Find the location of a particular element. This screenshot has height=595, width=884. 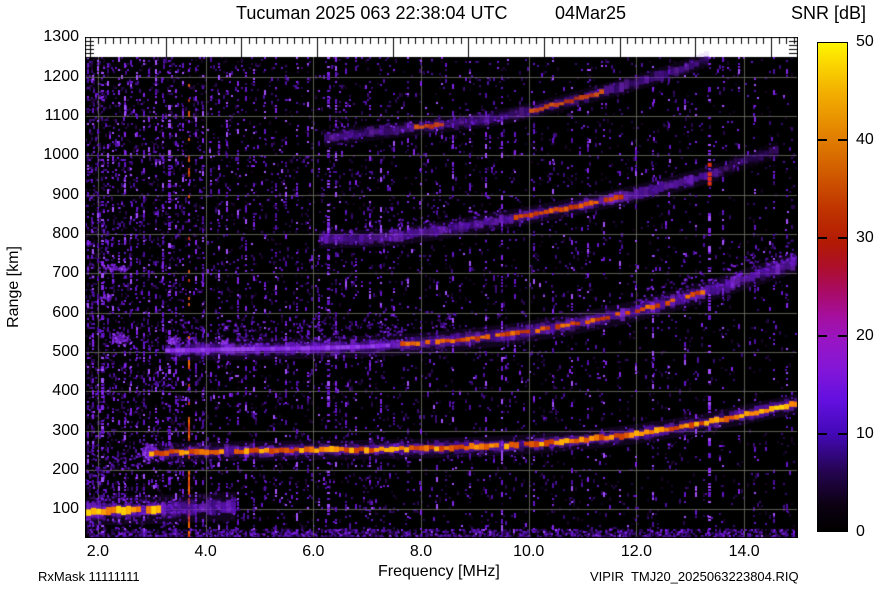

y-tick-label: 1200 is located at coordinates (61, 76).